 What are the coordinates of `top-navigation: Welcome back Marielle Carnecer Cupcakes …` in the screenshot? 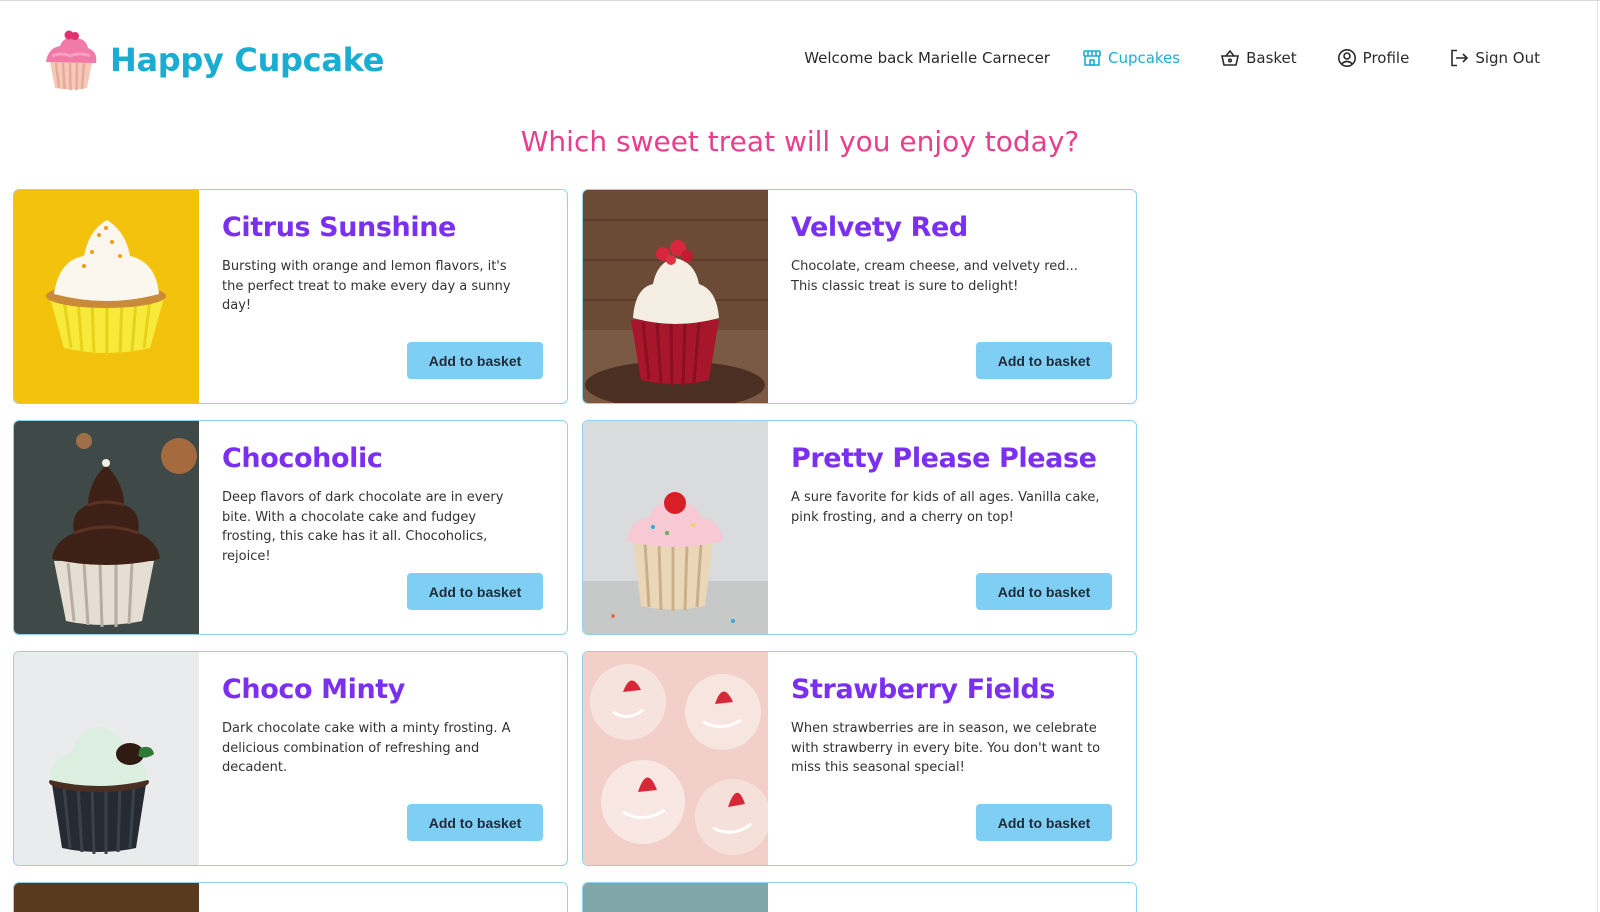 It's located at (1172, 58).